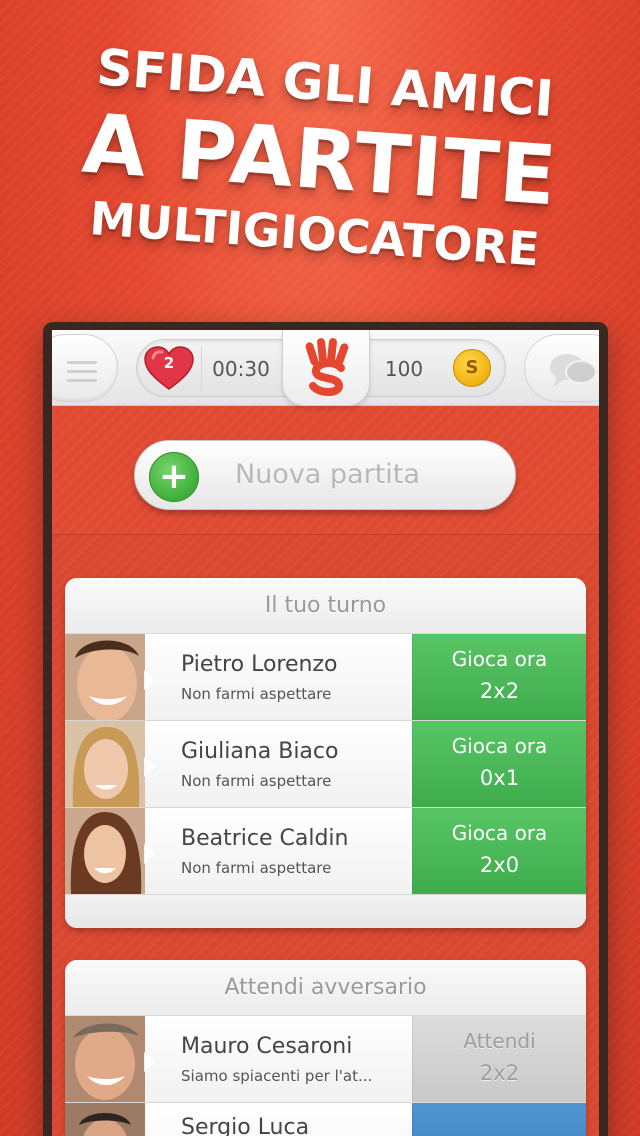 Image resolution: width=640 pixels, height=1136 pixels. What do you see at coordinates (499, 778) in the screenshot?
I see `game-score: 0x1` at bounding box center [499, 778].